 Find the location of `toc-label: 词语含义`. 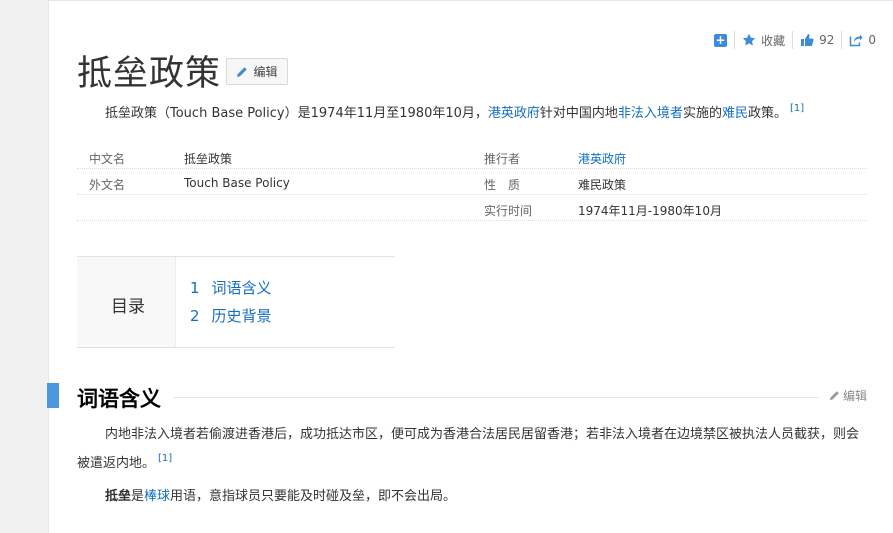

toc-label: 词语含义 is located at coordinates (241, 288).